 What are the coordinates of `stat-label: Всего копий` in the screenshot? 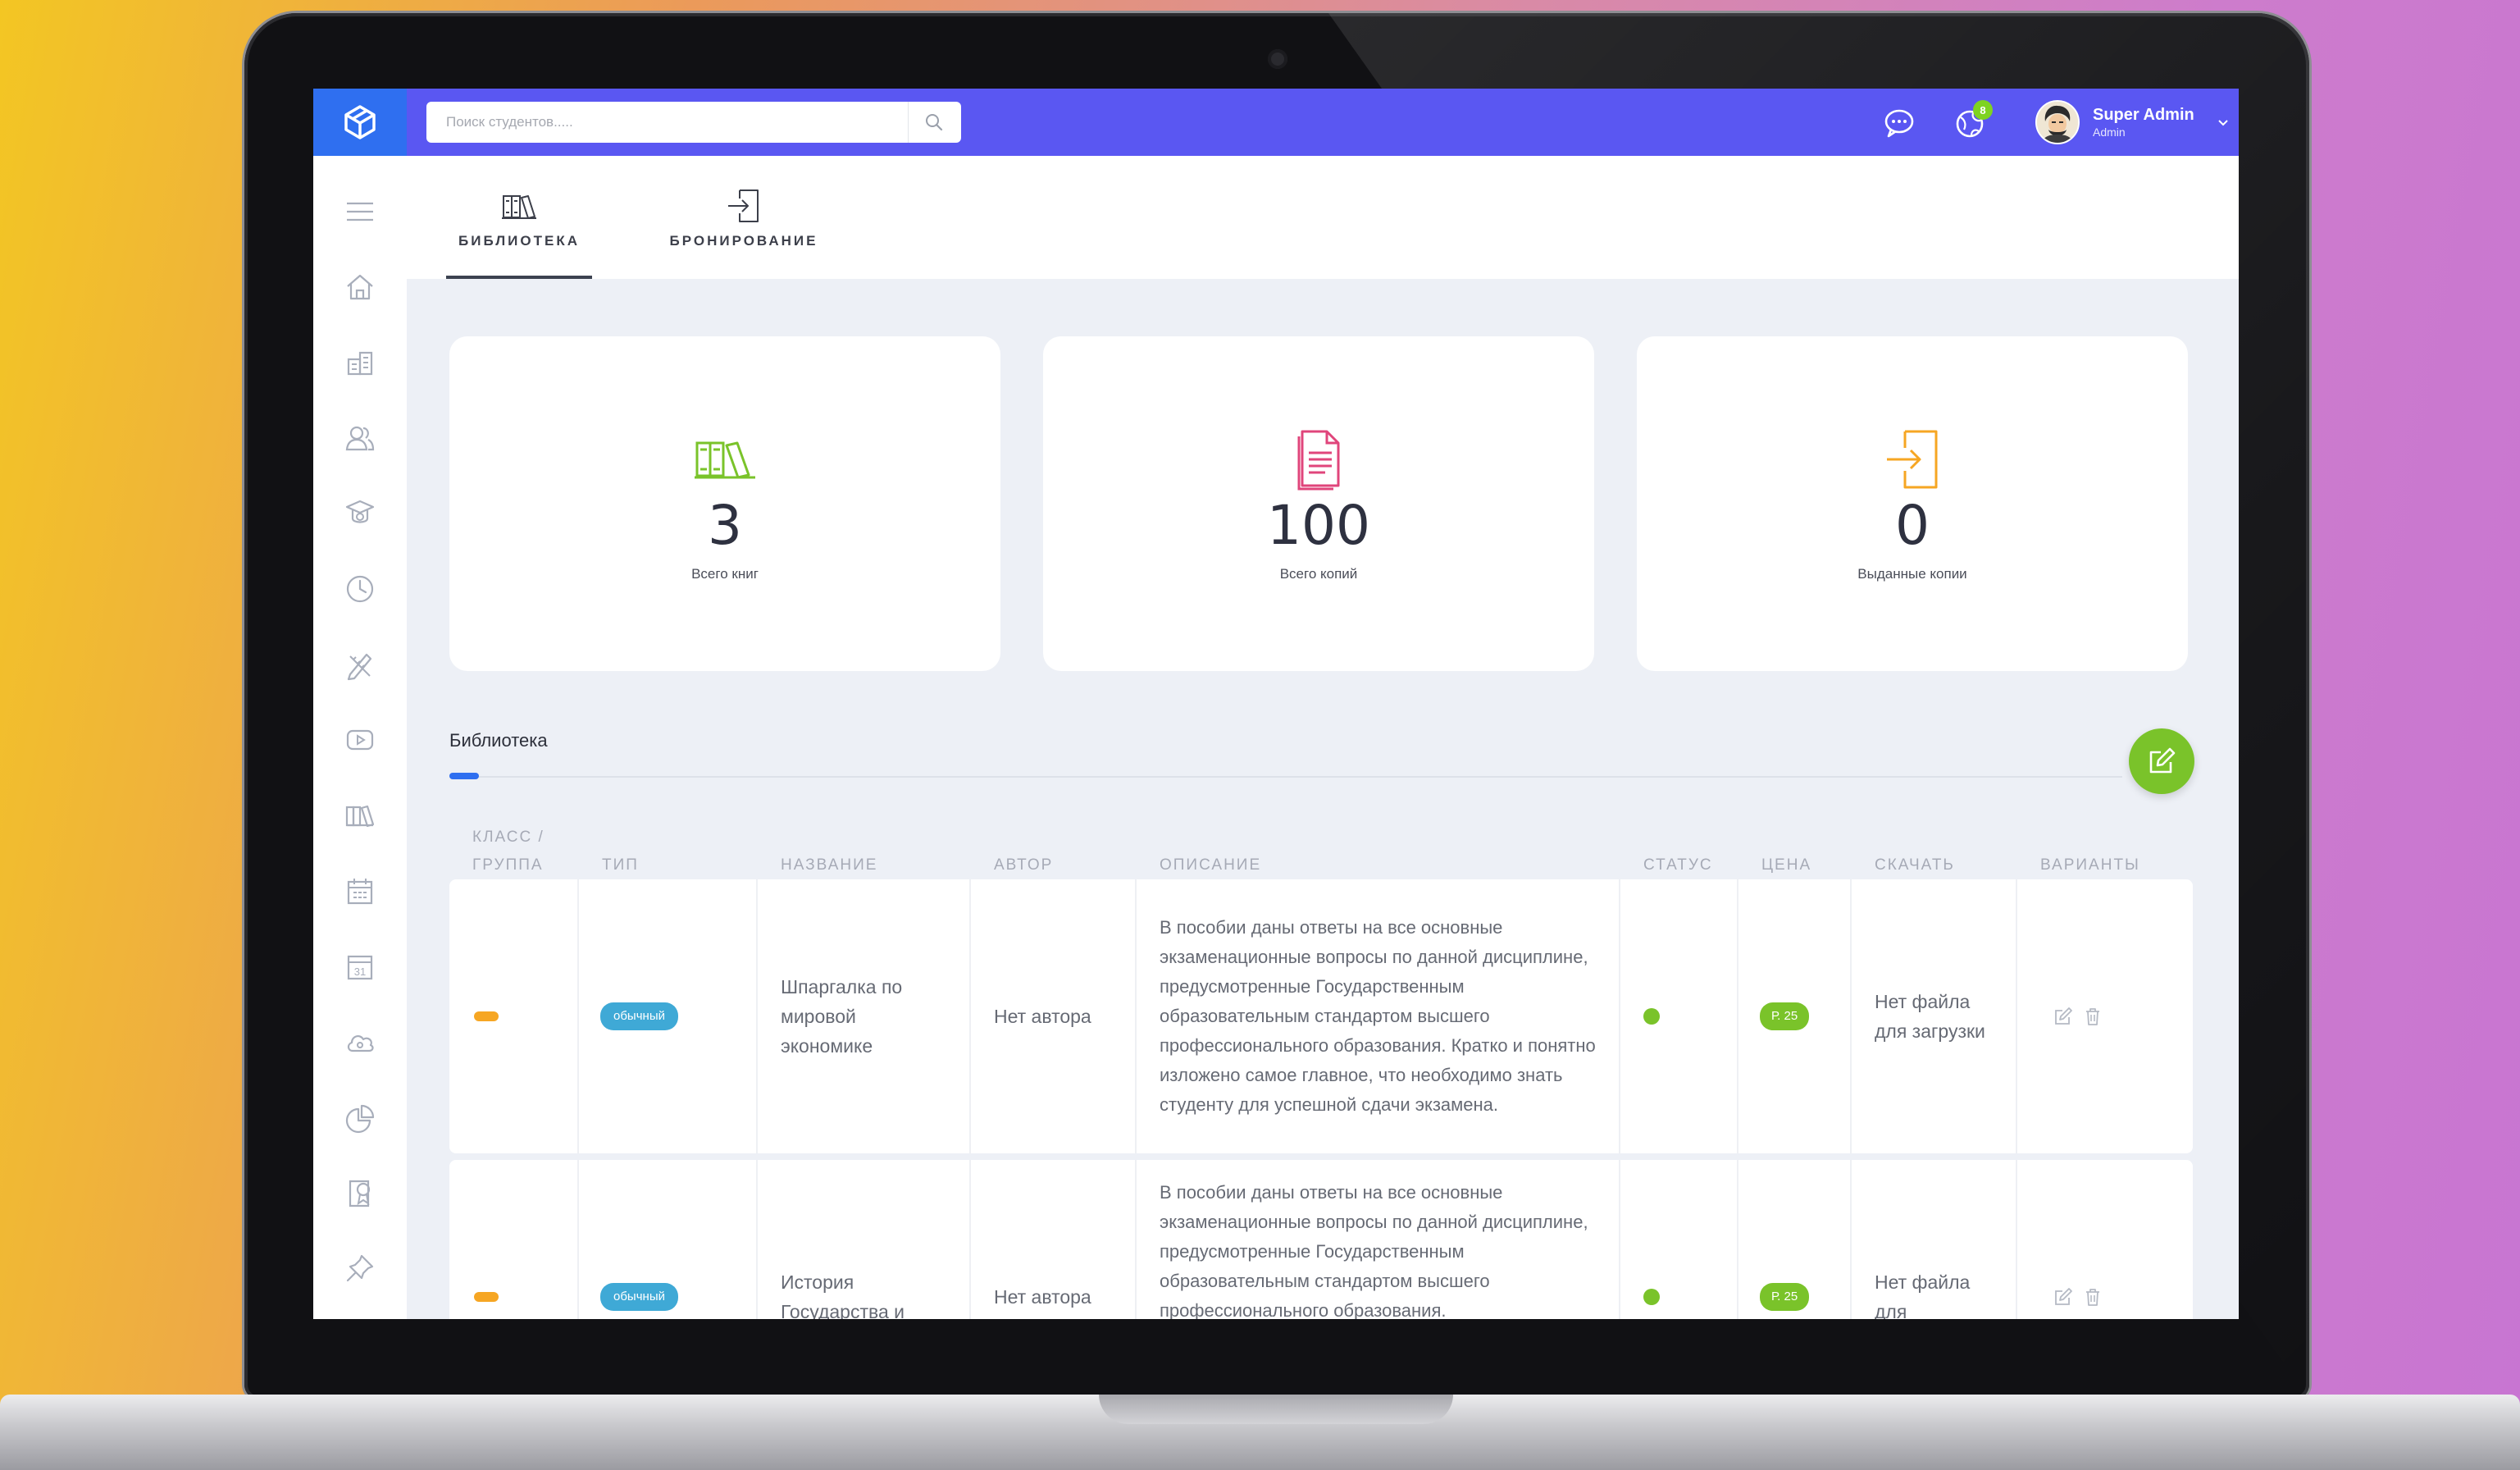 It's located at (1318, 574).